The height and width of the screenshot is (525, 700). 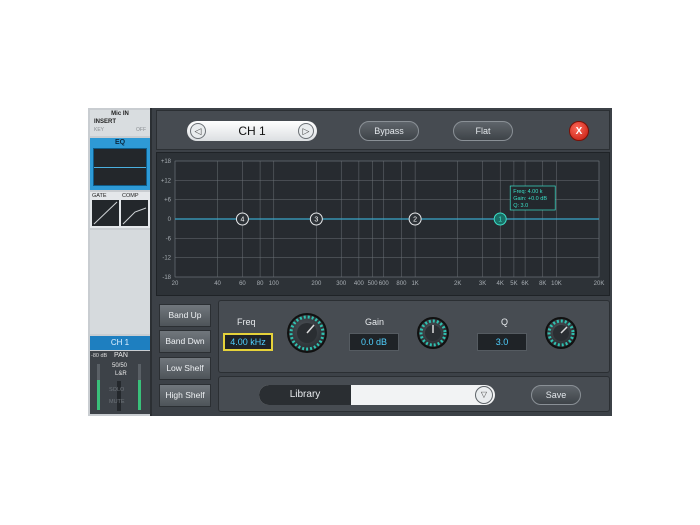 I want to click on comp-button, so click(x=134, y=213).